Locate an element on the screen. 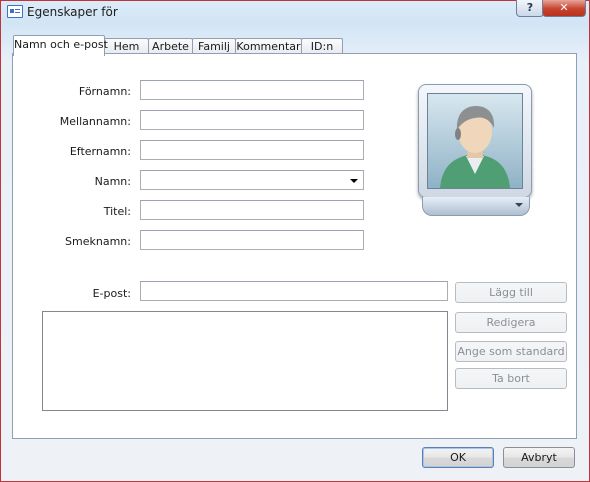 The image size is (590, 482). nickname-label: Smeknamn: is located at coordinates (98, 241).